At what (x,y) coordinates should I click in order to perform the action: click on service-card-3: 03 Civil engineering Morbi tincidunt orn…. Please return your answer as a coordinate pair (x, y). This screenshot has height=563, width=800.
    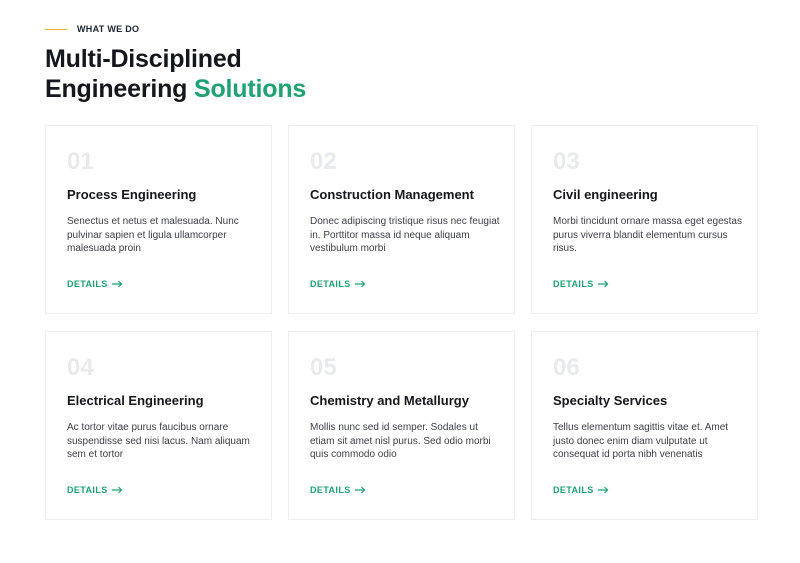
    Looking at the image, I should click on (644, 219).